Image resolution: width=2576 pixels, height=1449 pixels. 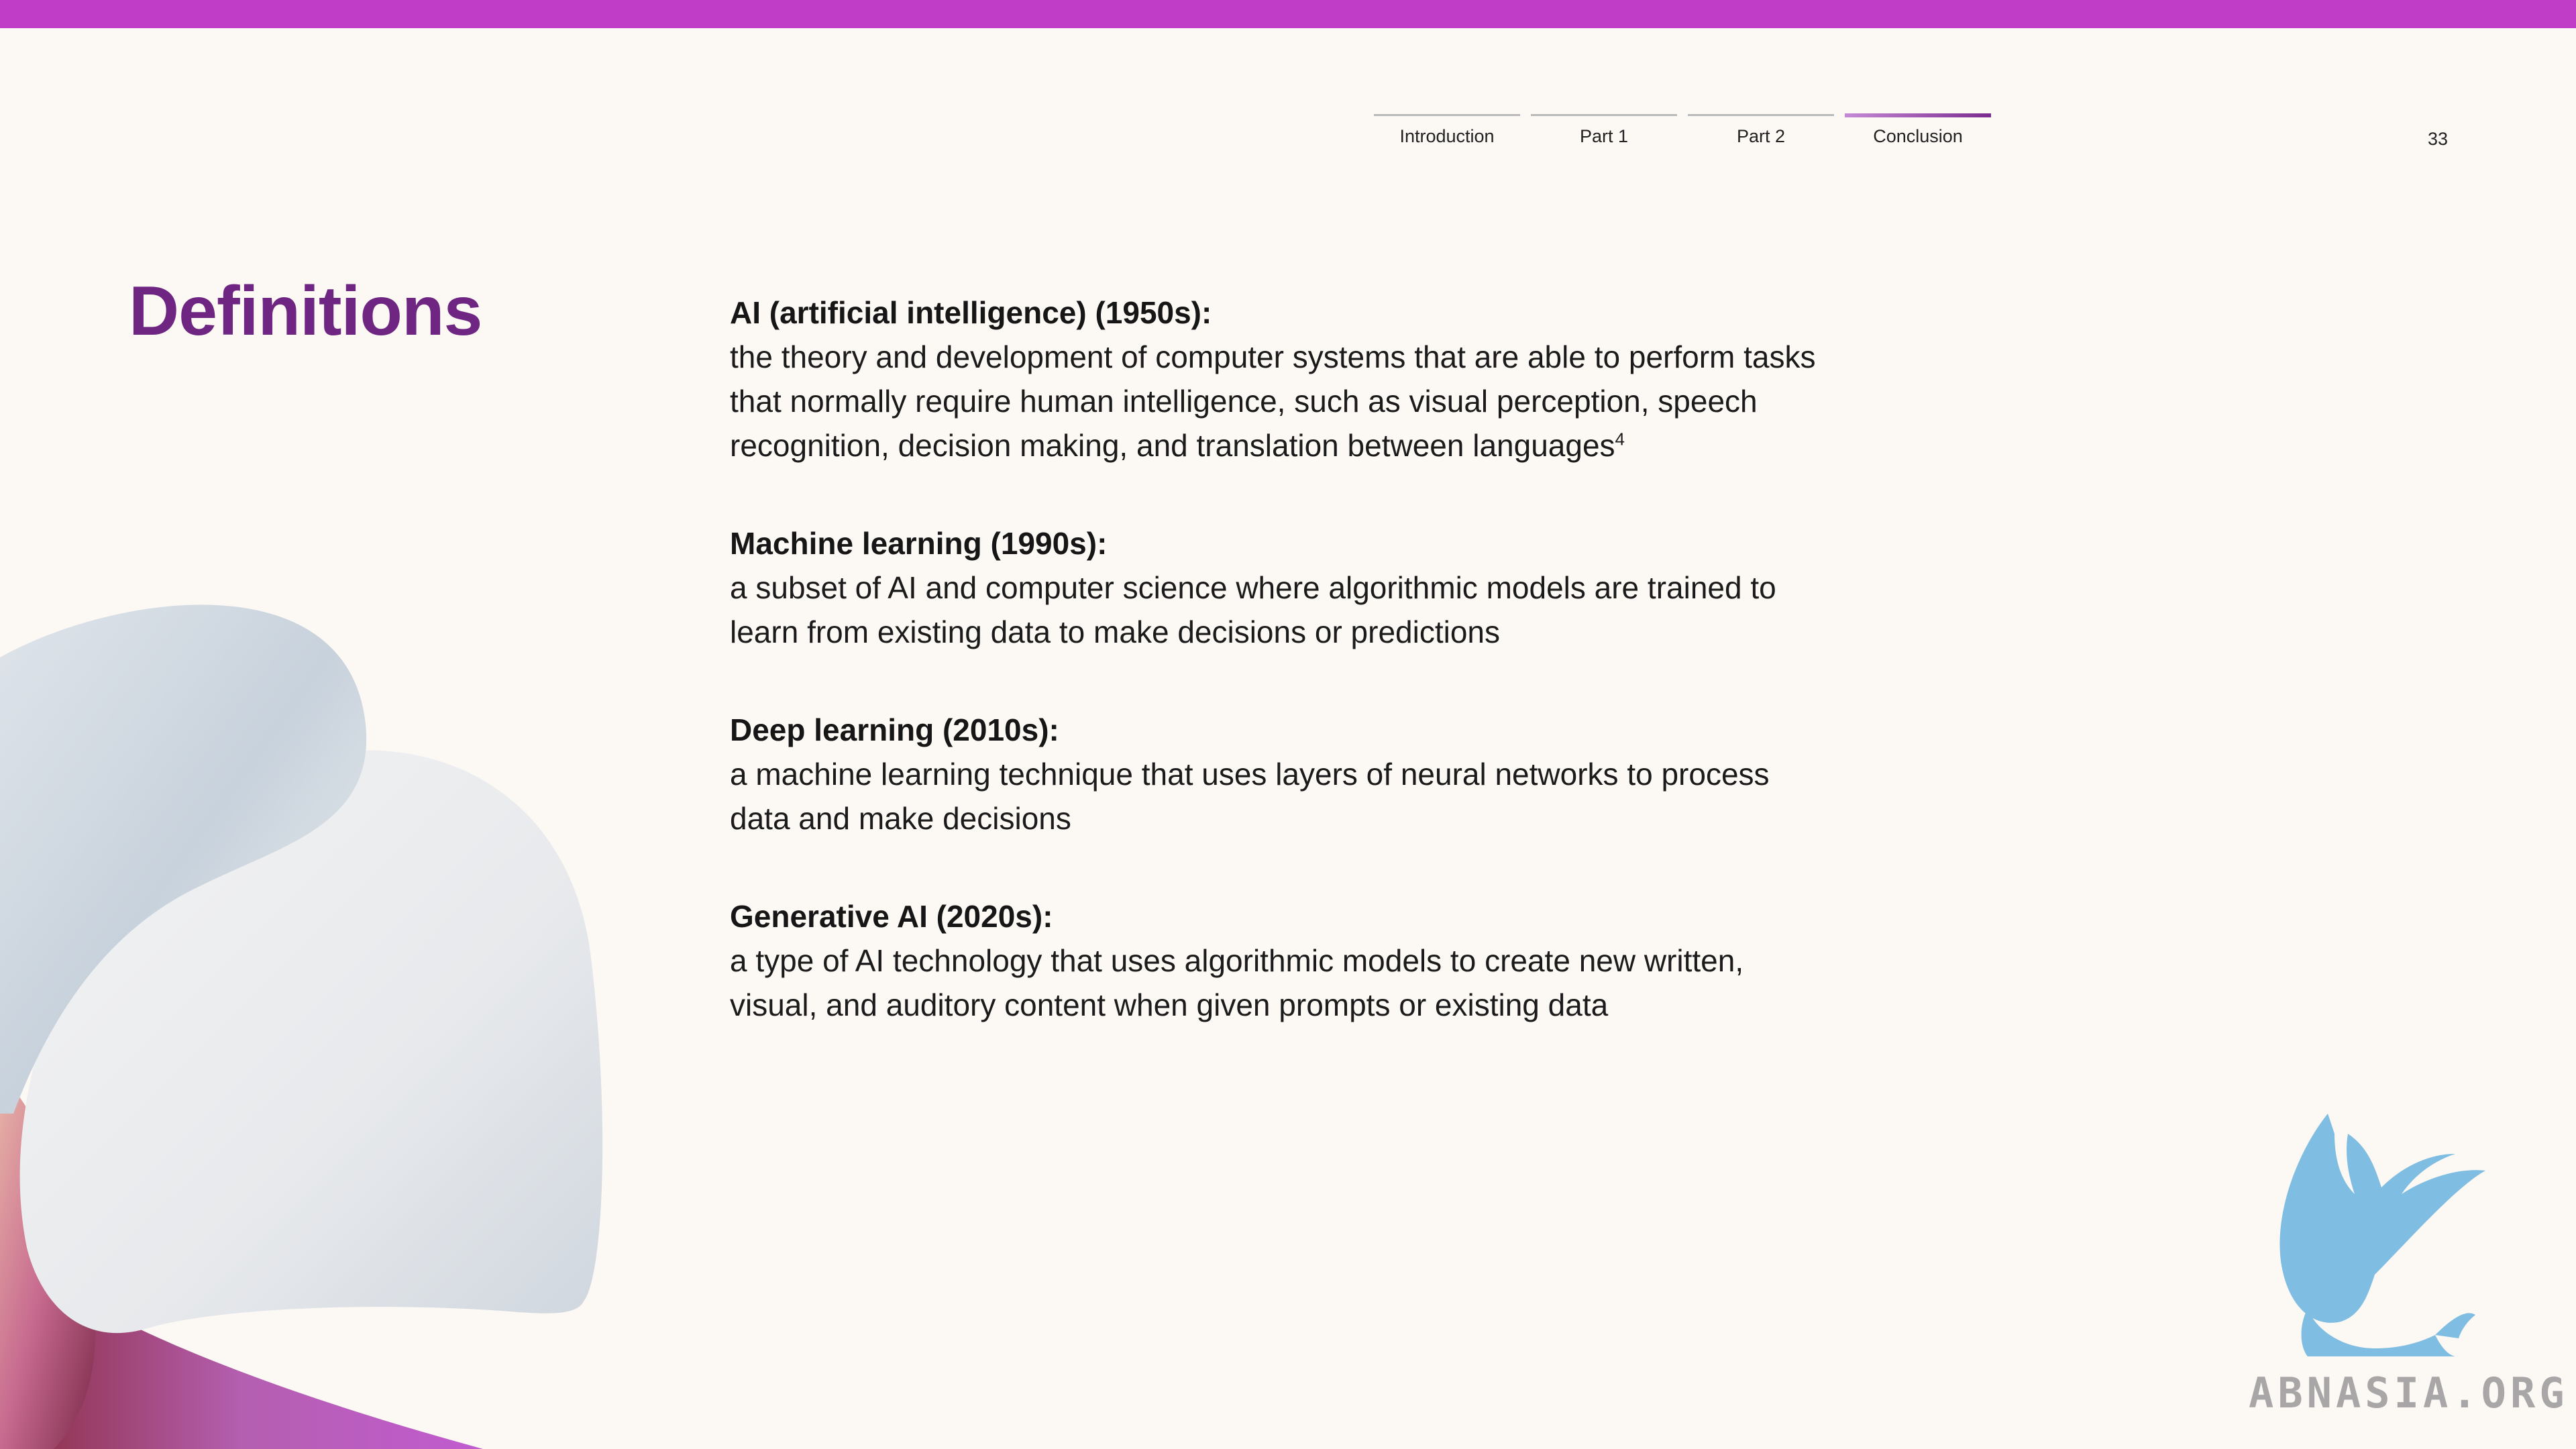 What do you see at coordinates (1918, 130) in the screenshot?
I see `tab-conclusion: Conclusion` at bounding box center [1918, 130].